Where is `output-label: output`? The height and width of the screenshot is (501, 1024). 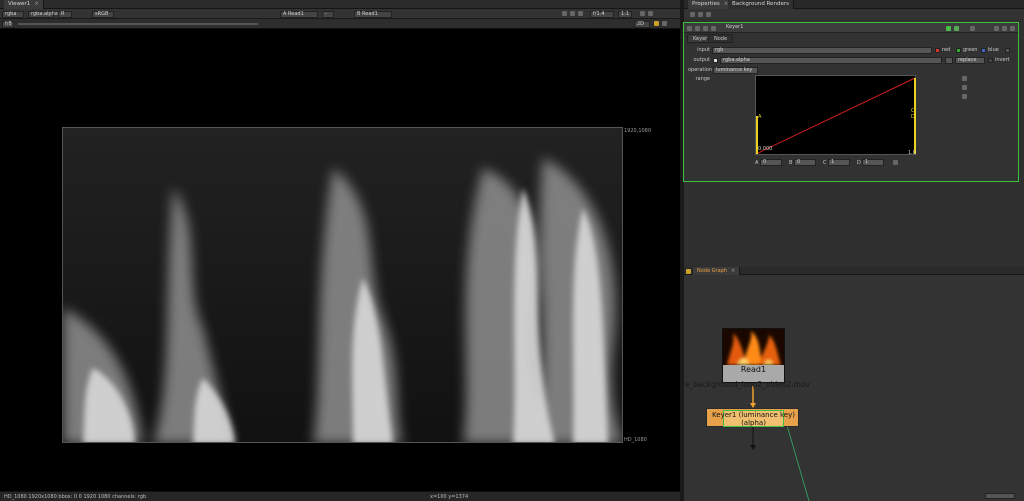
output-label: output is located at coordinates (702, 60).